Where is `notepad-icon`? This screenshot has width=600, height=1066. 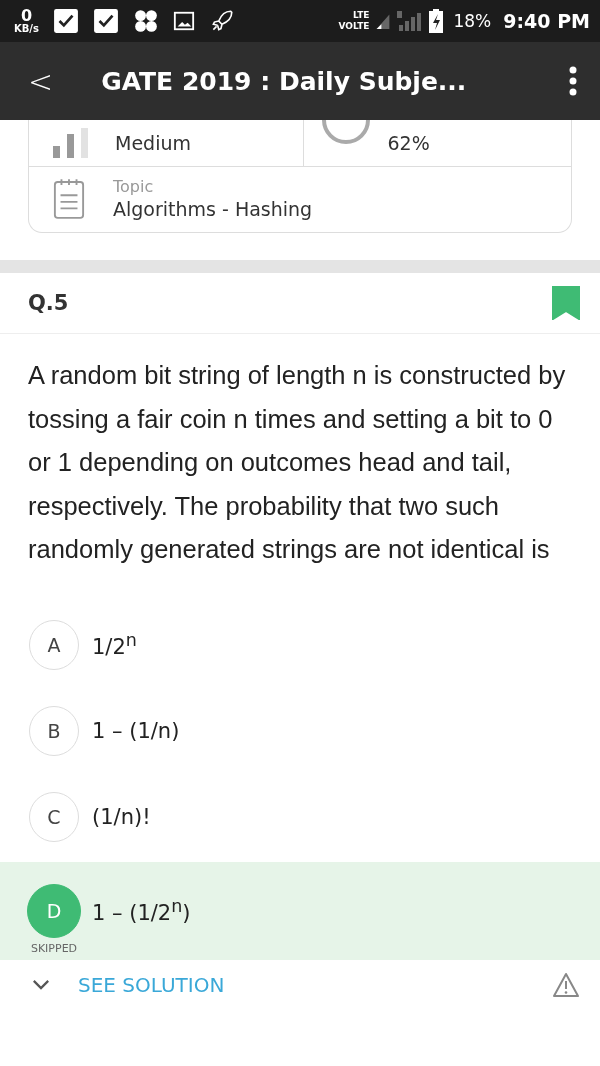
notepad-icon is located at coordinates (69, 198).